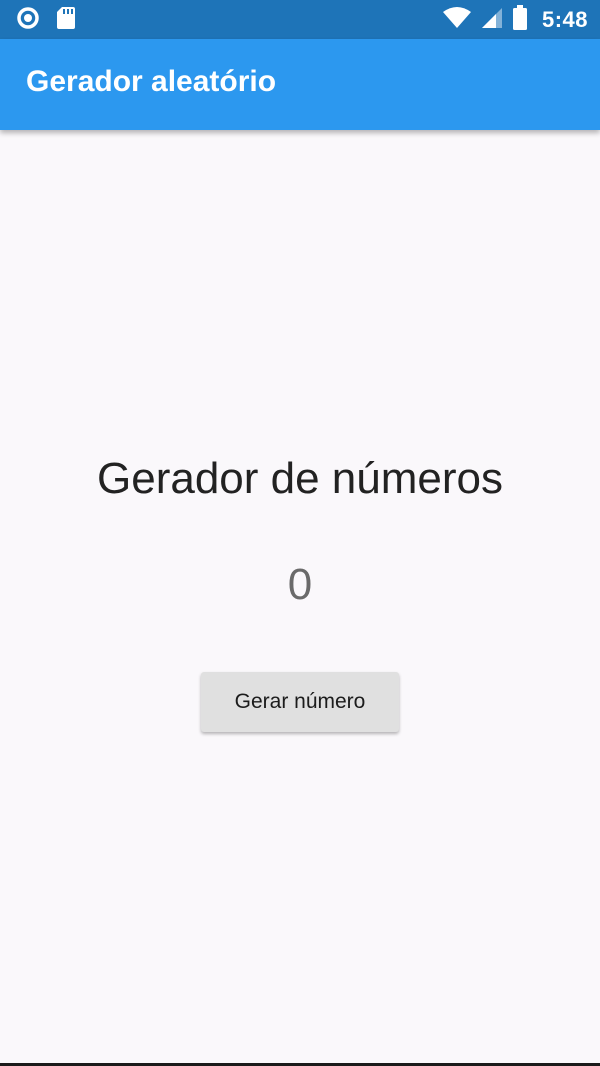  What do you see at coordinates (457, 20) in the screenshot?
I see `wifi-icon` at bounding box center [457, 20].